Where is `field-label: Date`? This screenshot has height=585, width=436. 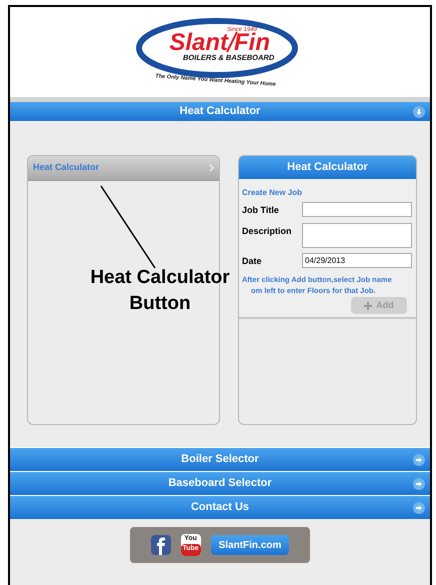
field-label: Date is located at coordinates (252, 261).